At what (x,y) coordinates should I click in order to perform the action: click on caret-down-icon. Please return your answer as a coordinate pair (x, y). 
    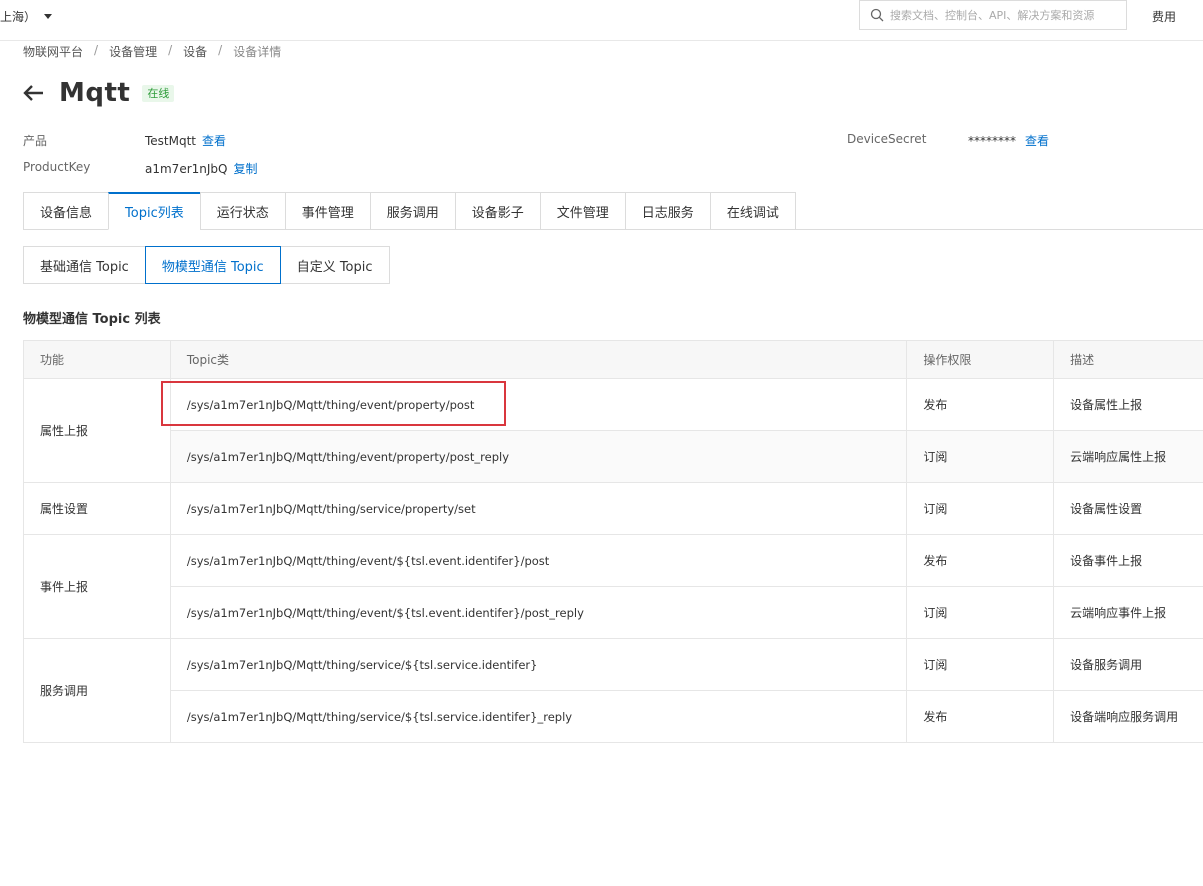
    Looking at the image, I should click on (48, 16).